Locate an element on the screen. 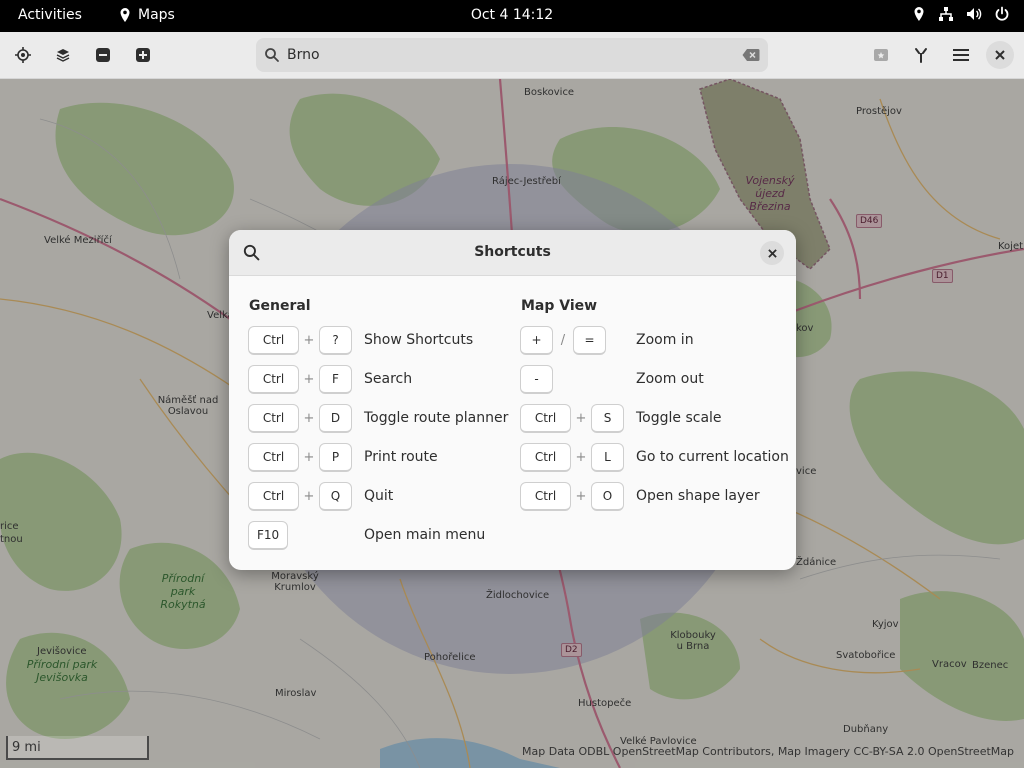  crosshair-icon is located at coordinates (23, 55).